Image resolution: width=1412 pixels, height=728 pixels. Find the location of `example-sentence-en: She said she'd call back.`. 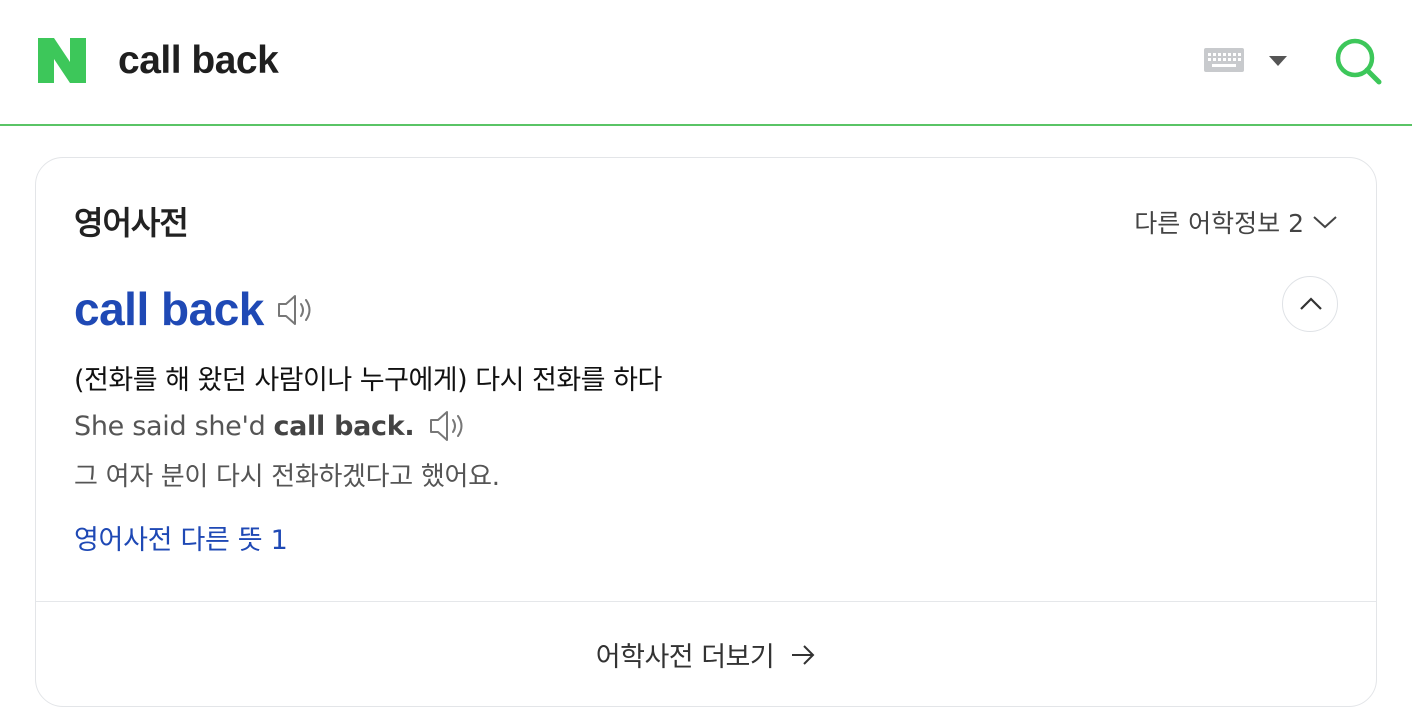

example-sentence-en: She said she'd call back. is located at coordinates (270, 426).